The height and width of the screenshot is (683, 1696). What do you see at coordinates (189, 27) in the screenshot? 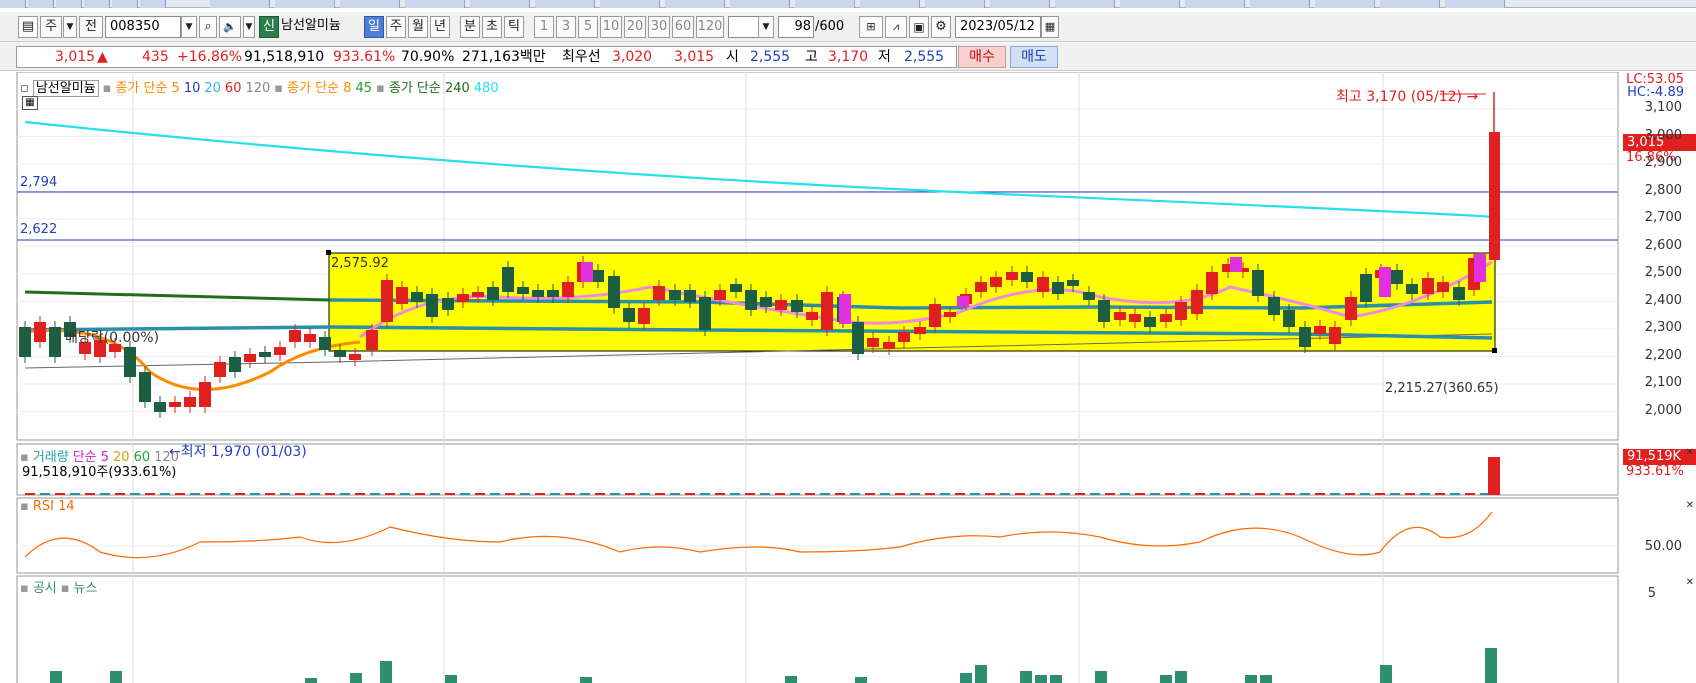
I see `code-dropdown-icon: ▼` at bounding box center [189, 27].